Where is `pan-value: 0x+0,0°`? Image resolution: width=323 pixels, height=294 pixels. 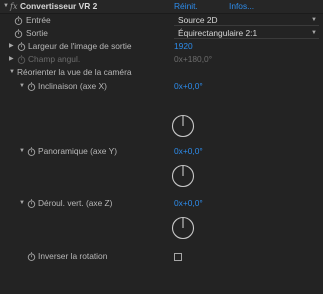 pan-value: 0x+0,0° is located at coordinates (188, 151).